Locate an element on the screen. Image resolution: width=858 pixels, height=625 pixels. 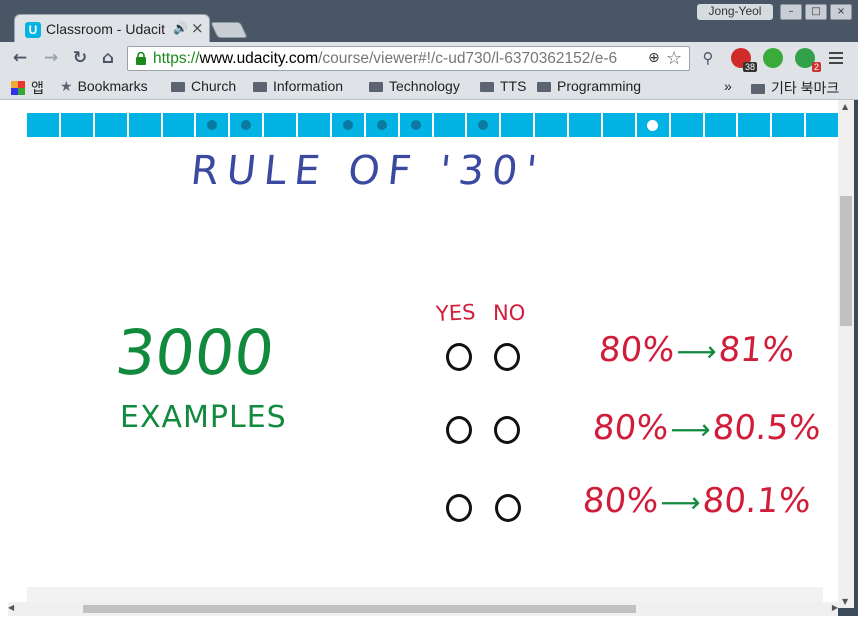
accuracy-to: 80.1% is located at coordinates (756, 501).